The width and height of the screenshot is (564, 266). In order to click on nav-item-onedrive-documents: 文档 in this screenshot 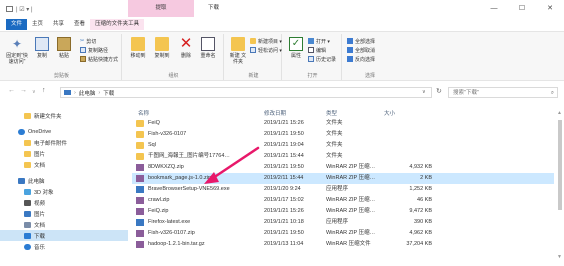, I will do `click(34, 164)`.